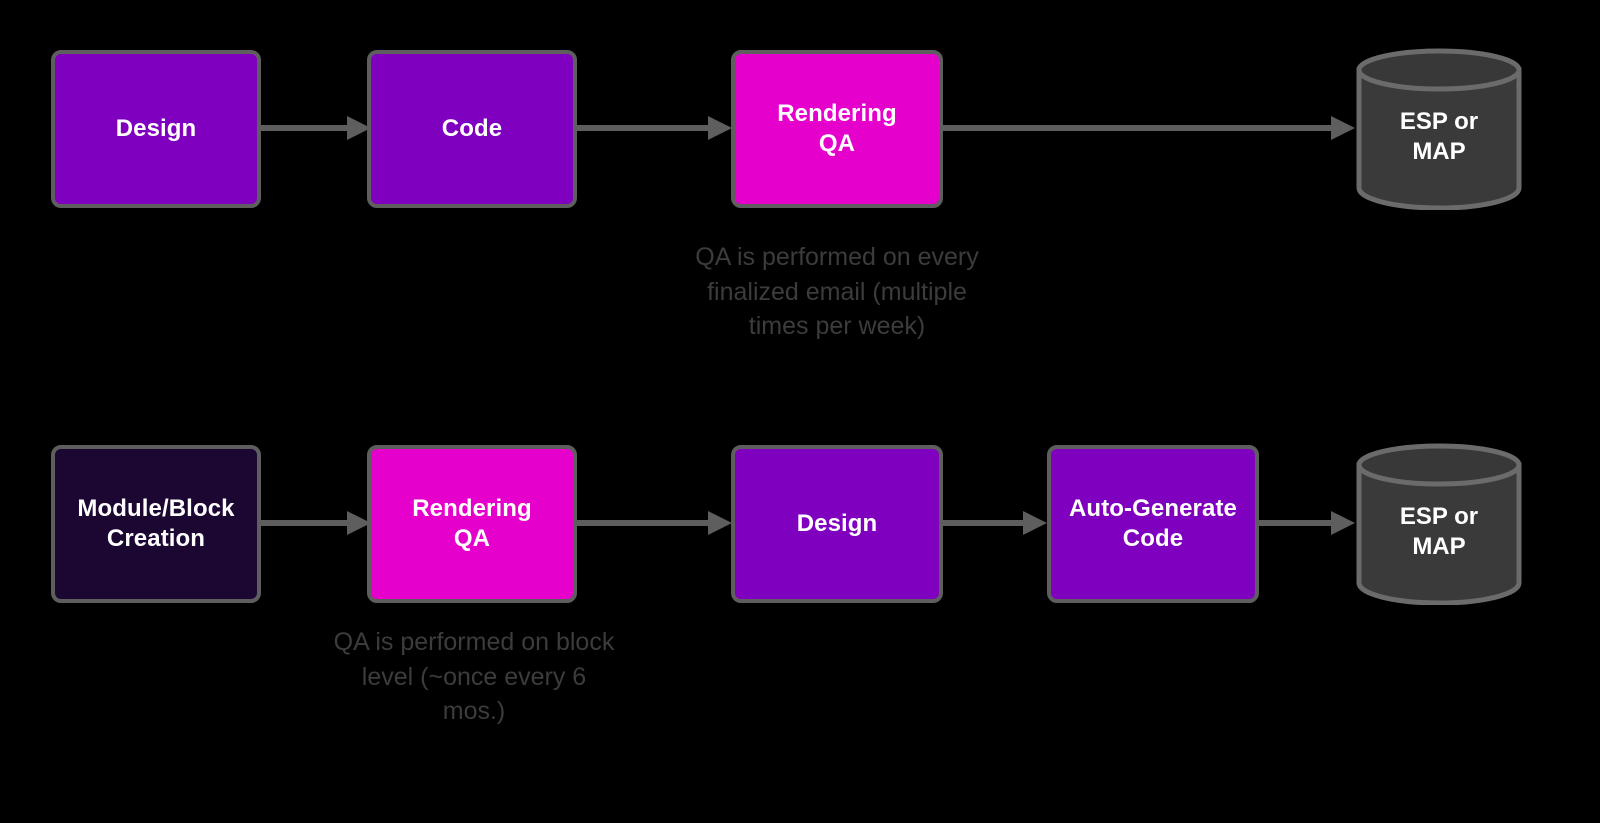 The height and width of the screenshot is (823, 1600). I want to click on node-bottom-design: Design, so click(837, 524).